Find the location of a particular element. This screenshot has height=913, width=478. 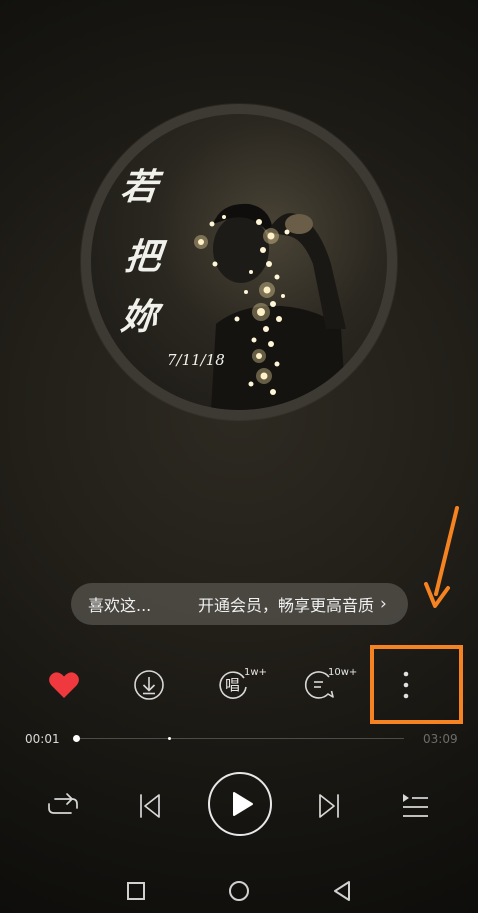

back-button is located at coordinates (342, 891).